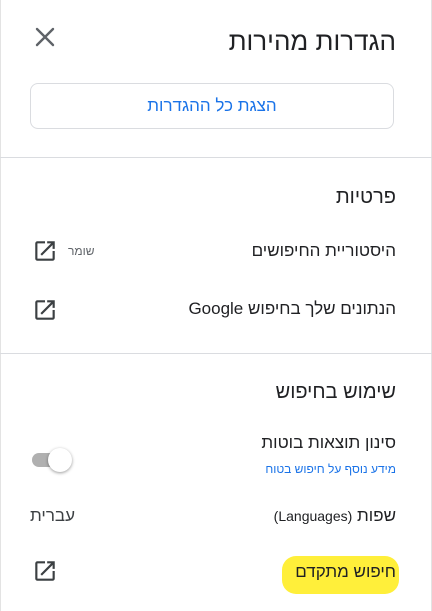 The width and height of the screenshot is (432, 611). Describe the element at coordinates (376, 515) in the screenshot. I see `languages-label-text: שפות` at that location.